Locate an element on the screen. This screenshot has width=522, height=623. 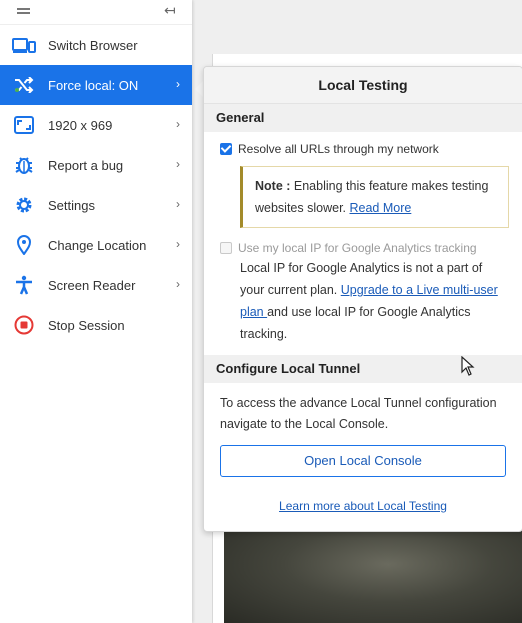
sidebar-item-change-location: Change Location › is located at coordinates (96, 245).